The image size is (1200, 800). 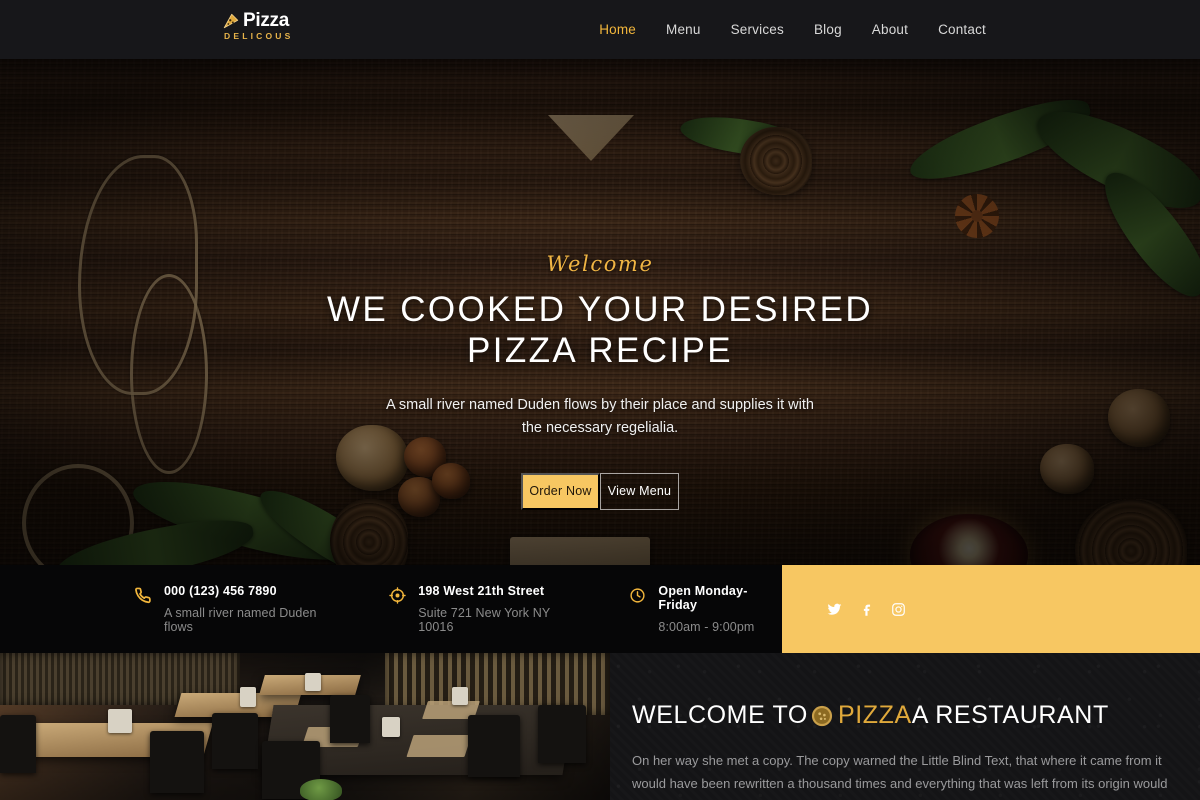 What do you see at coordinates (822, 716) in the screenshot?
I see `pizza-round-icon` at bounding box center [822, 716].